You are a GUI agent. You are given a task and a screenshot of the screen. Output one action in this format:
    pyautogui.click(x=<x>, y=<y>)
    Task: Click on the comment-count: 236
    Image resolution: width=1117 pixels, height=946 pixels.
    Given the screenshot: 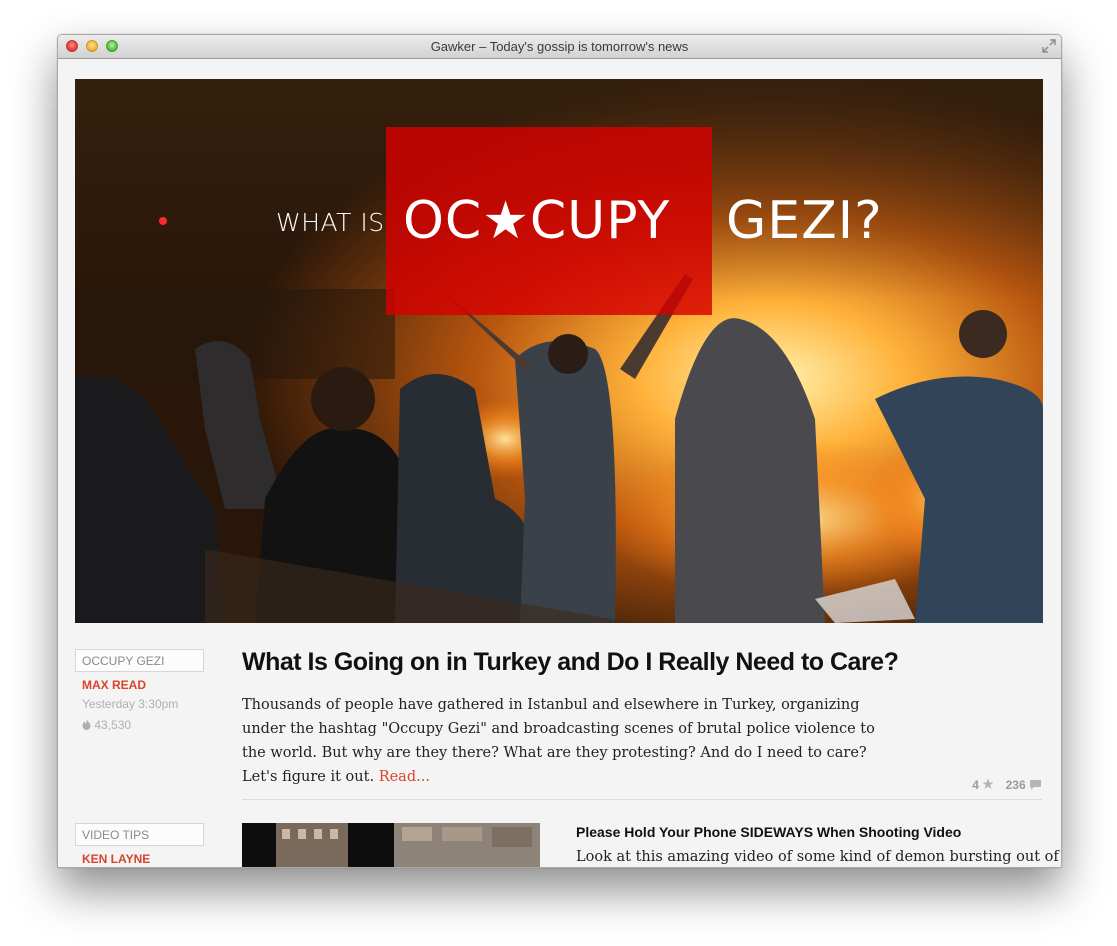 What is the action you would take?
    pyautogui.click(x=1015, y=785)
    